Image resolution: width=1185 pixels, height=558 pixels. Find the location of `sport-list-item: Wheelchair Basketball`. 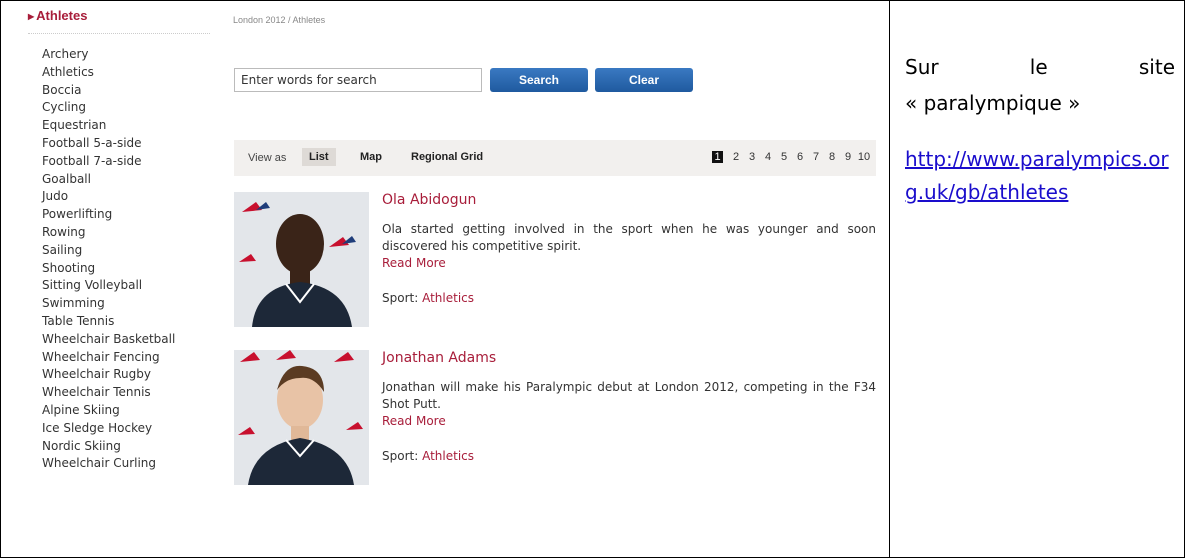

sport-list-item: Wheelchair Basketball is located at coordinates (126, 340).